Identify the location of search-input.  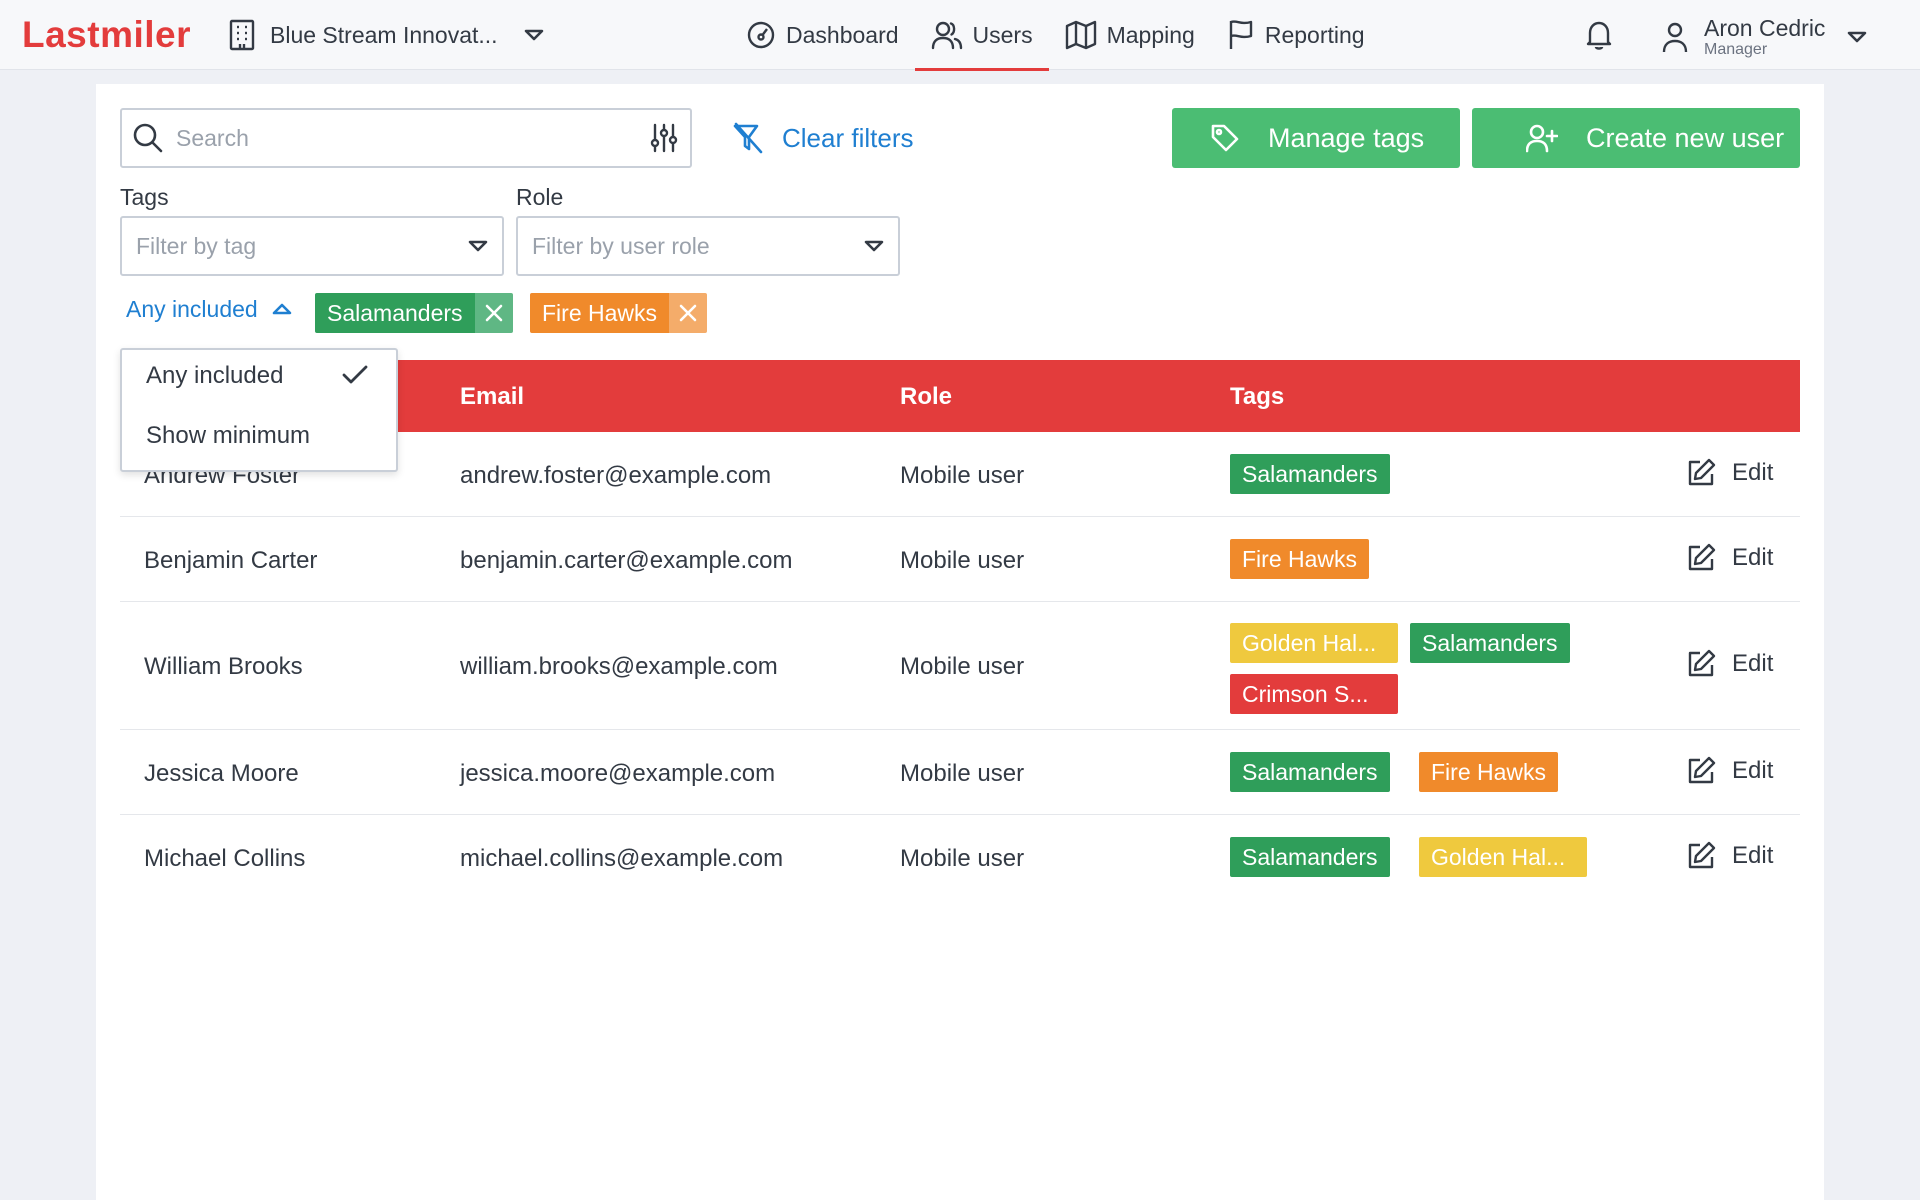
(413, 138).